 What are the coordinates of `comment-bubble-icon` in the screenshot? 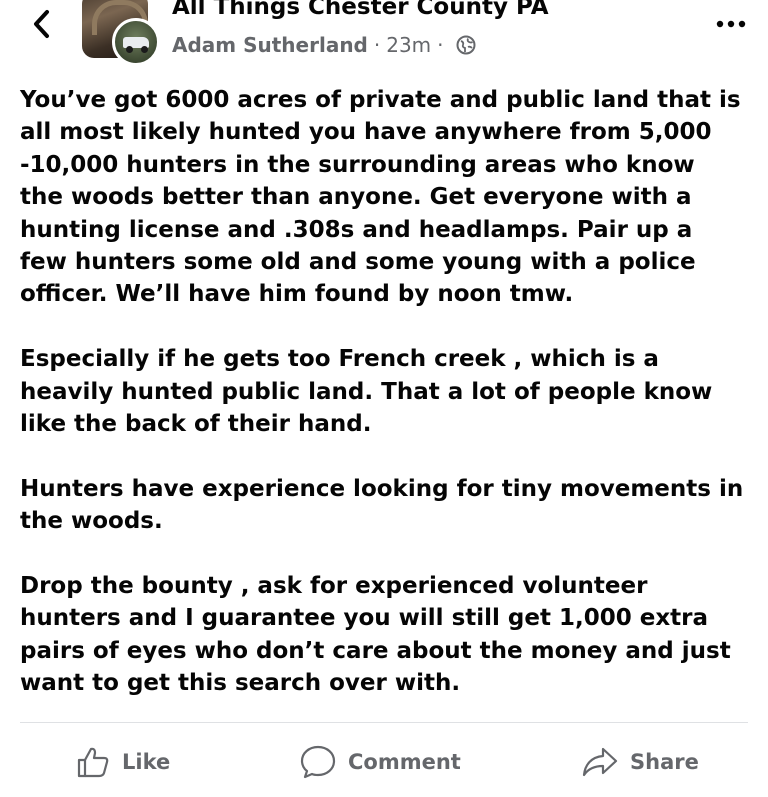 It's located at (318, 762).